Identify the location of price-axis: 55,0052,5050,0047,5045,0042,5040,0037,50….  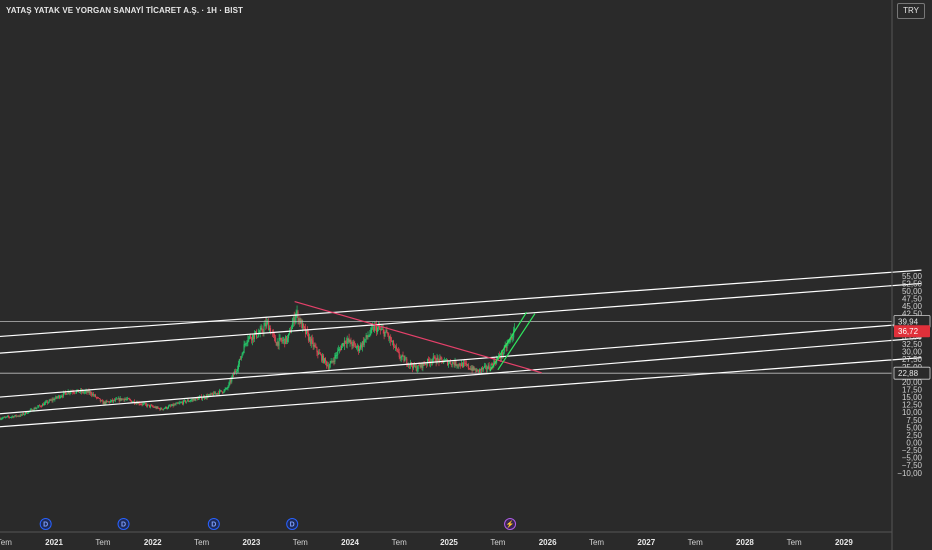
(911, 275).